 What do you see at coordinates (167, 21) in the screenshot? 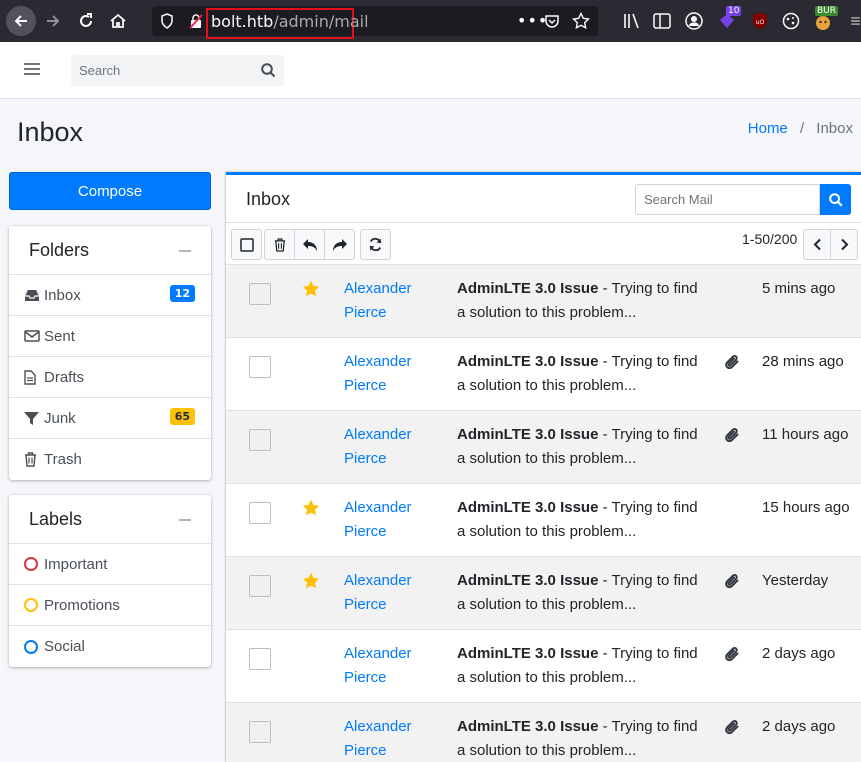
I see `shield-icon` at bounding box center [167, 21].